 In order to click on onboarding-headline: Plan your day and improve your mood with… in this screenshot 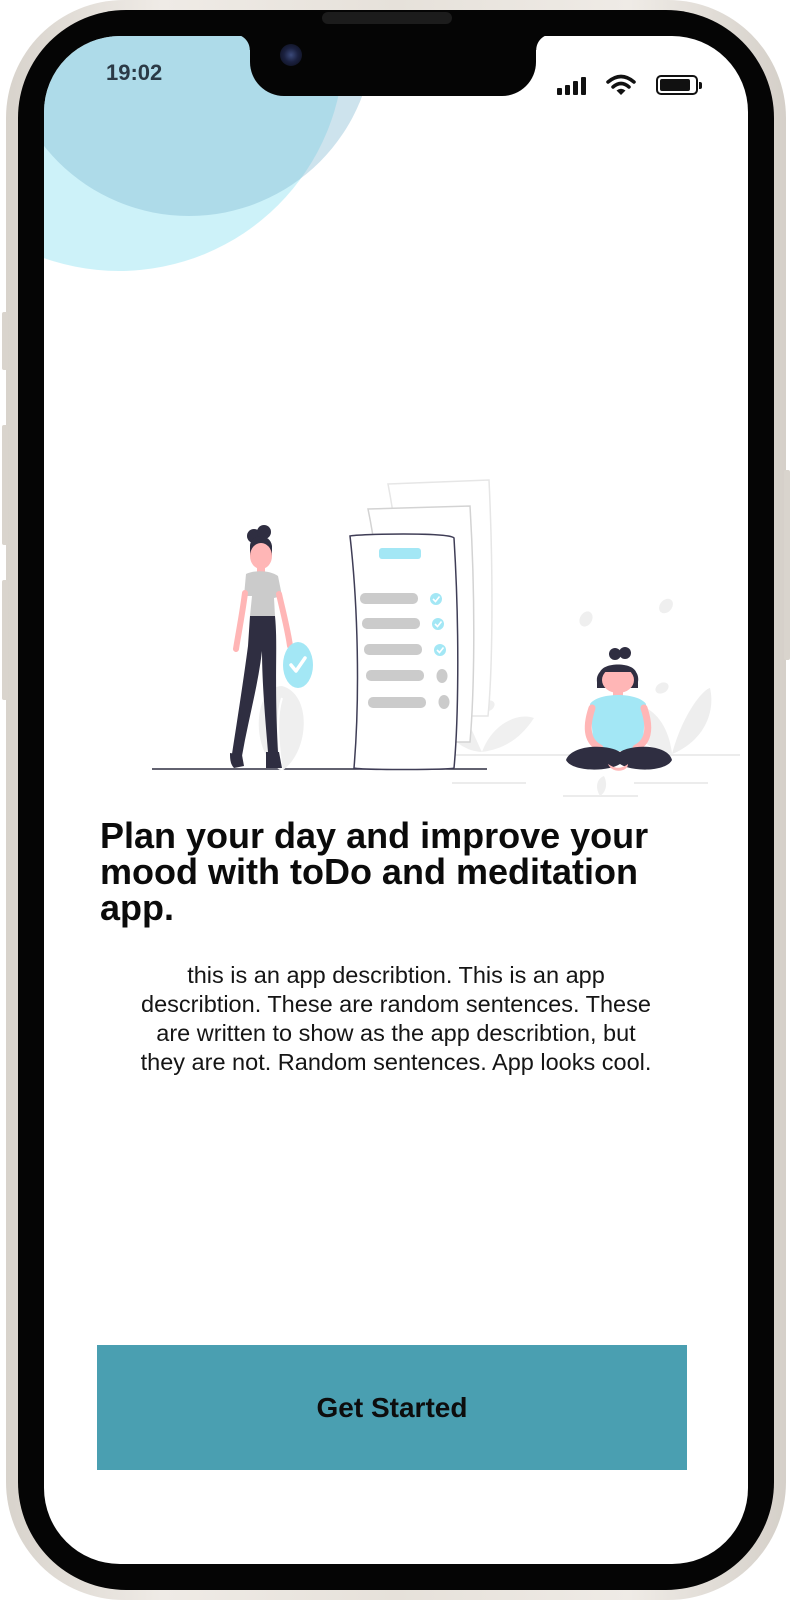, I will do `click(374, 871)`.